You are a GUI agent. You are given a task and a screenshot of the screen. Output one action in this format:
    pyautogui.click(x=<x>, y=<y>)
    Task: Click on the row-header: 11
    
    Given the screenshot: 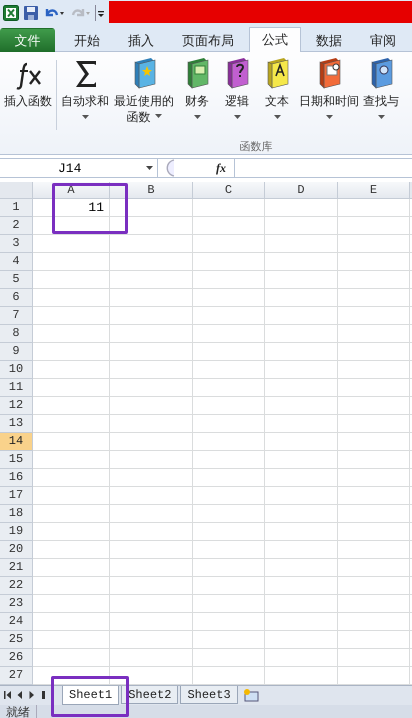 What is the action you would take?
    pyautogui.click(x=16, y=388)
    